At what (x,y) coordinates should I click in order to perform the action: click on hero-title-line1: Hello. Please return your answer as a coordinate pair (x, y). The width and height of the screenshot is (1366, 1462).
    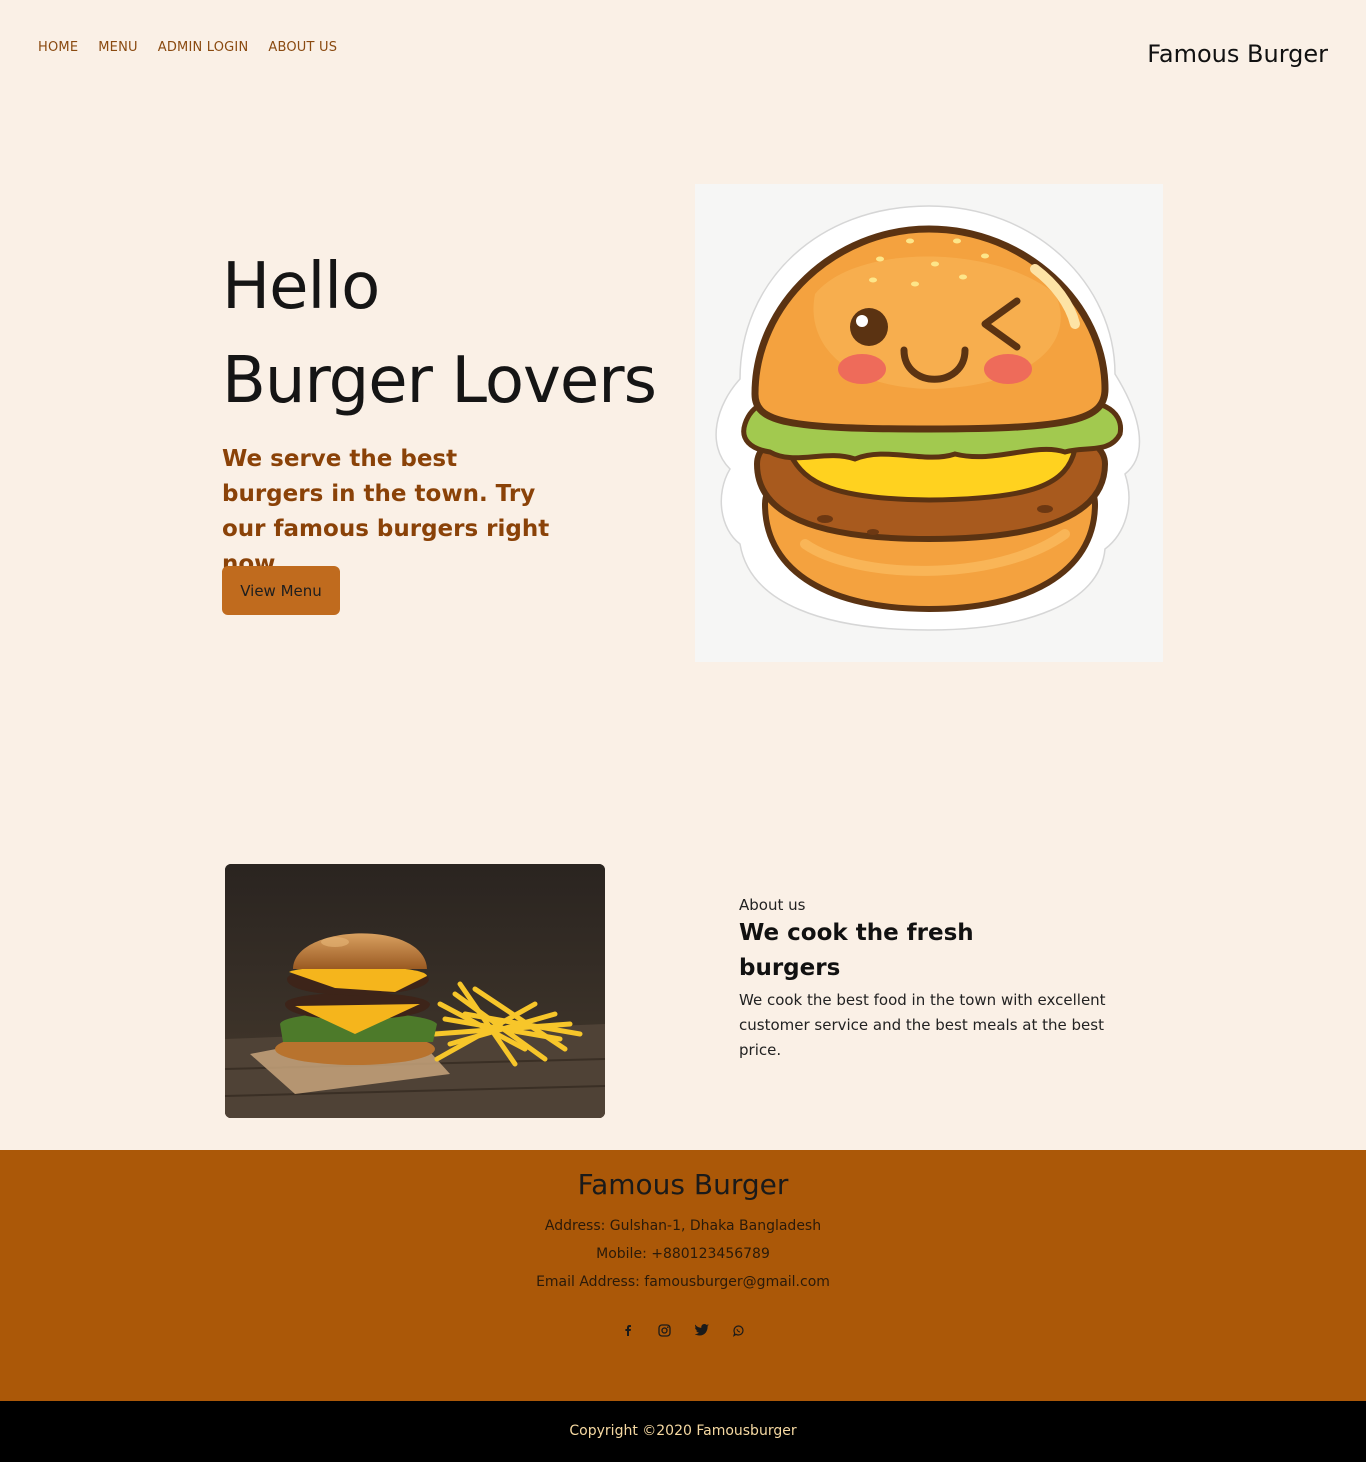
    Looking at the image, I should click on (301, 287).